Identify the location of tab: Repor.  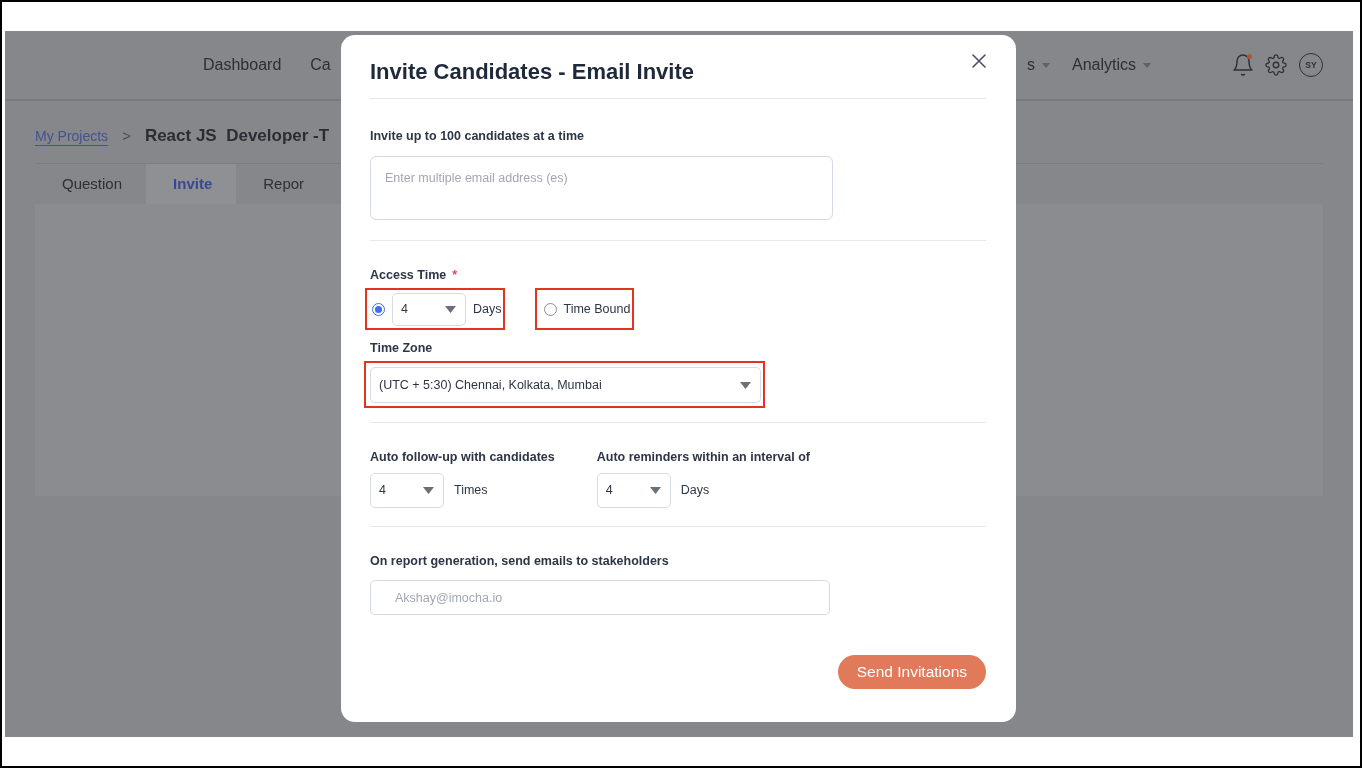
(282, 184).